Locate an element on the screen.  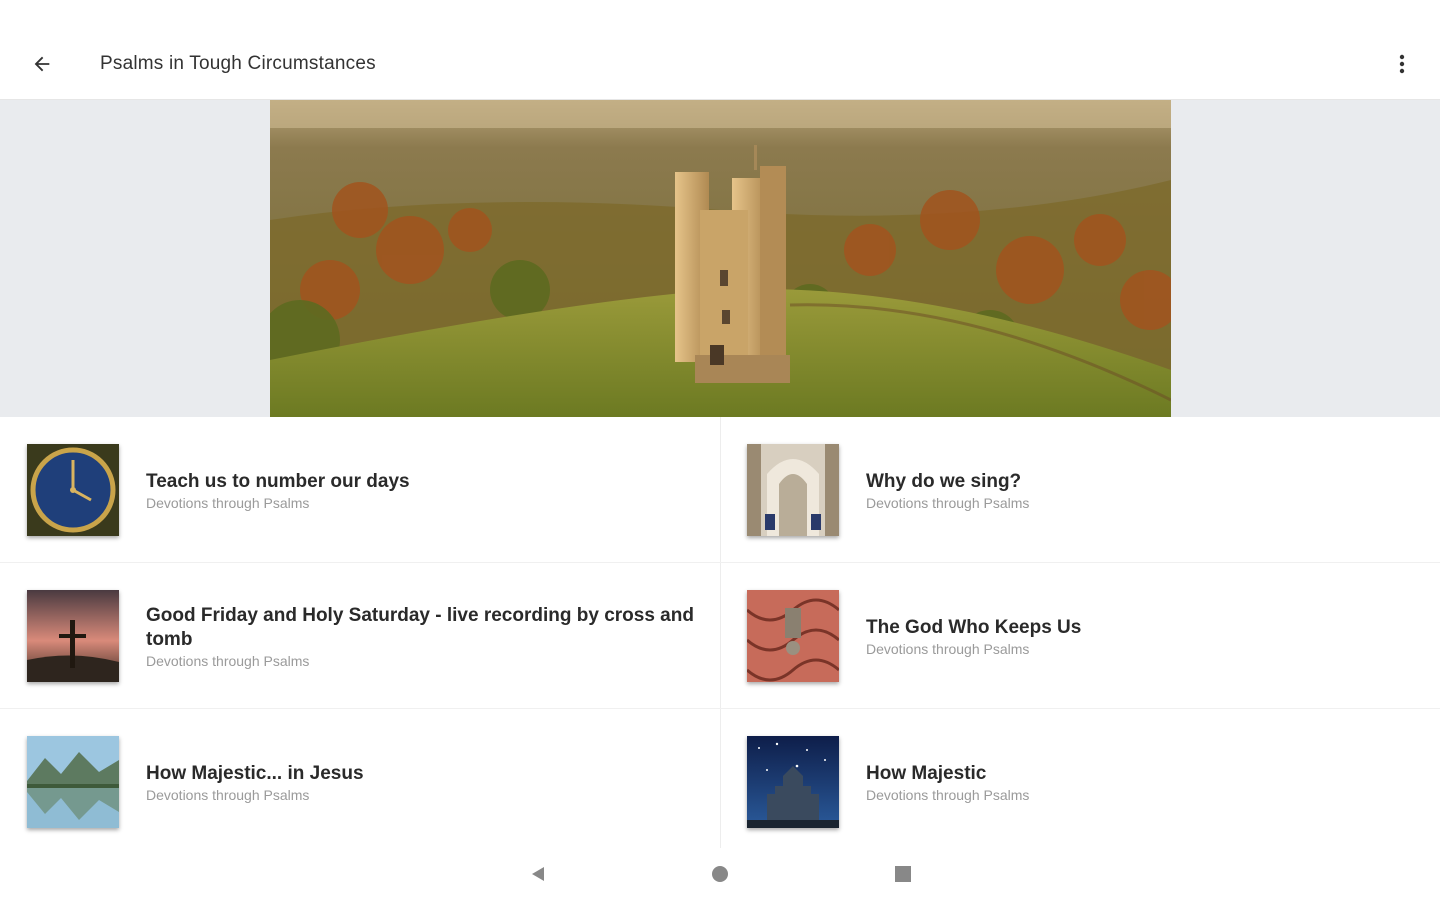
nav-home-circle-icon is located at coordinates (720, 874).